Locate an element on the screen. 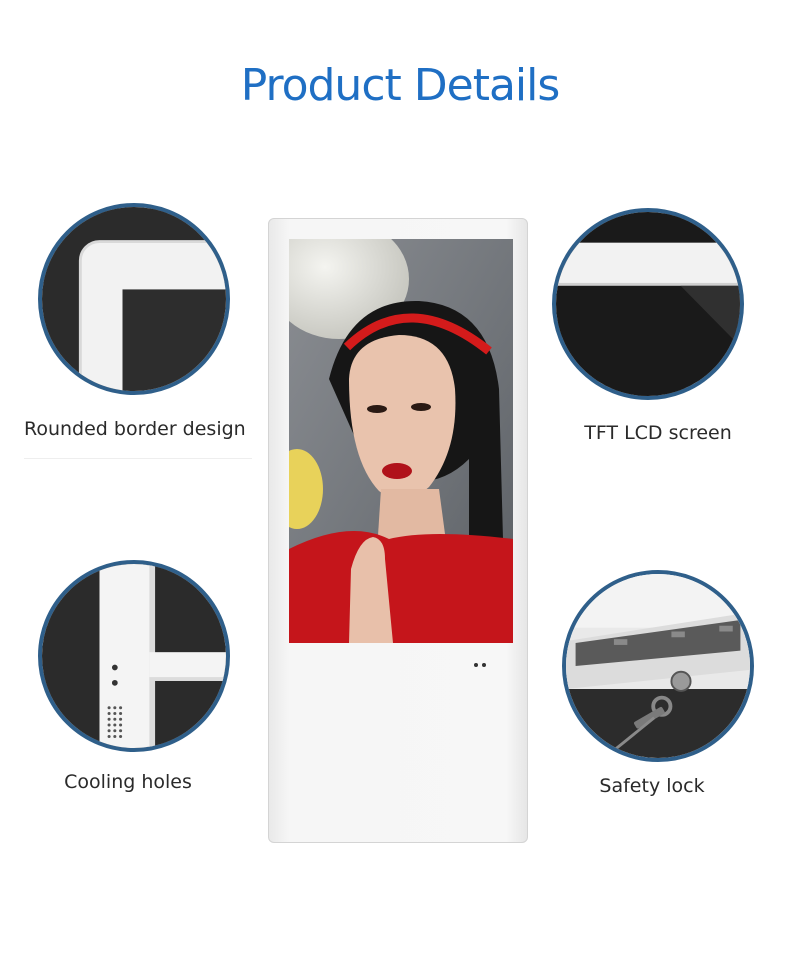 The height and width of the screenshot is (969, 800). cooling-holes-detail-image is located at coordinates (134, 656).